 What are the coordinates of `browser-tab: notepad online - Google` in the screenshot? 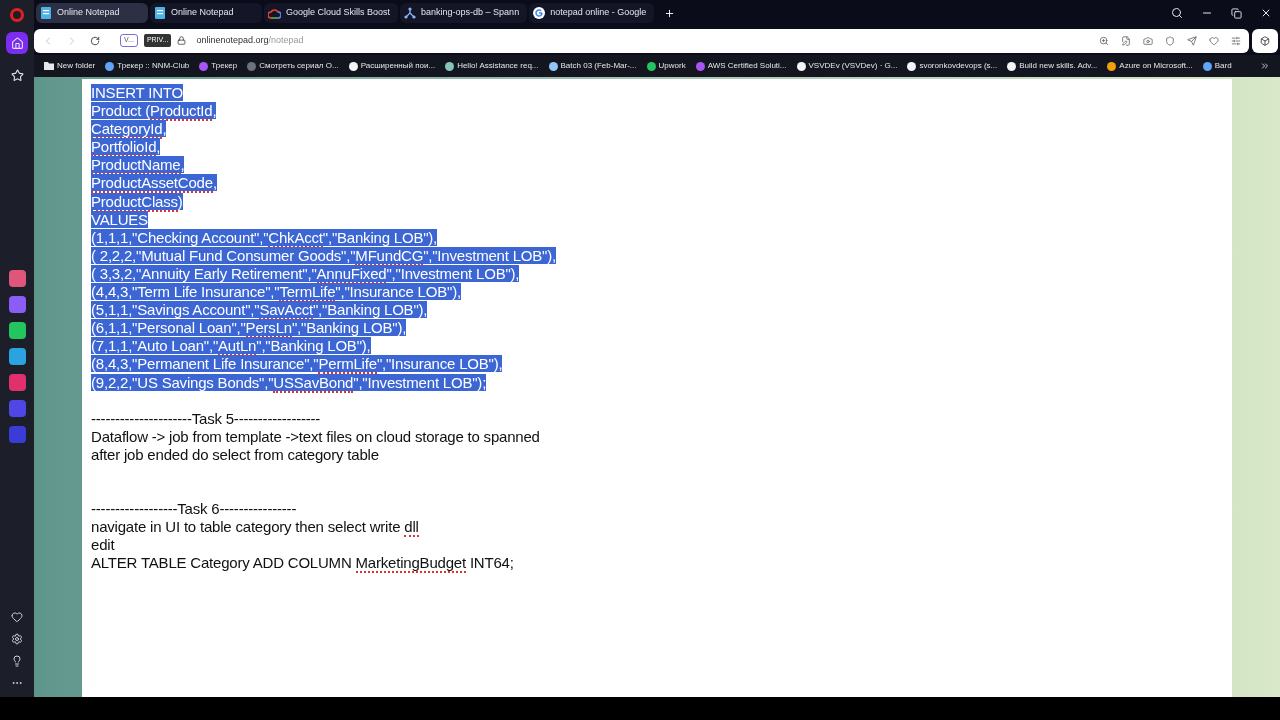 It's located at (592, 13).